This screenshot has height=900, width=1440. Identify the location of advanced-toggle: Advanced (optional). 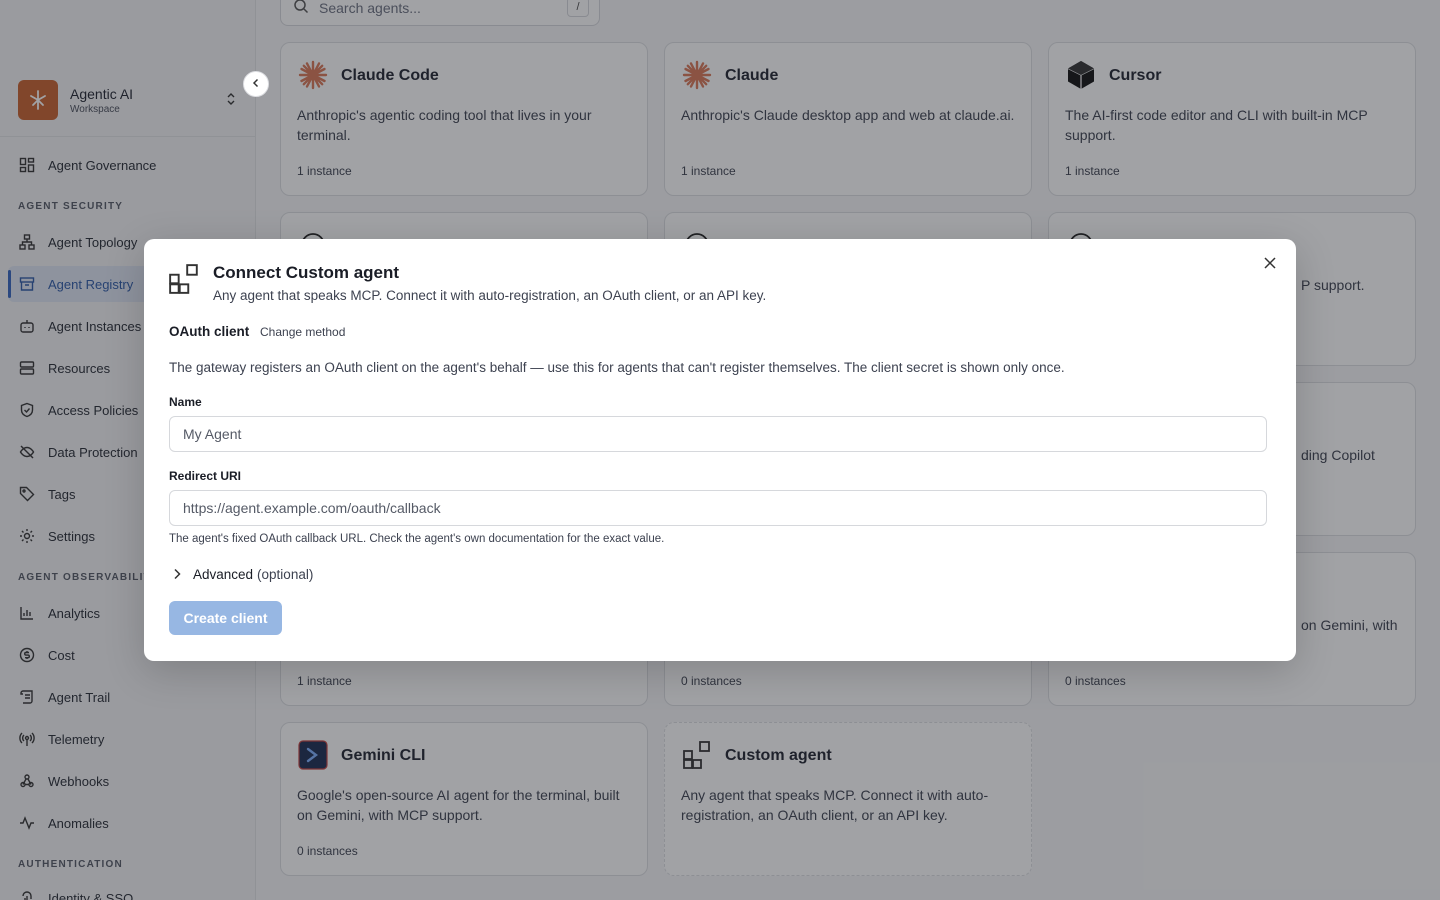
(241, 574).